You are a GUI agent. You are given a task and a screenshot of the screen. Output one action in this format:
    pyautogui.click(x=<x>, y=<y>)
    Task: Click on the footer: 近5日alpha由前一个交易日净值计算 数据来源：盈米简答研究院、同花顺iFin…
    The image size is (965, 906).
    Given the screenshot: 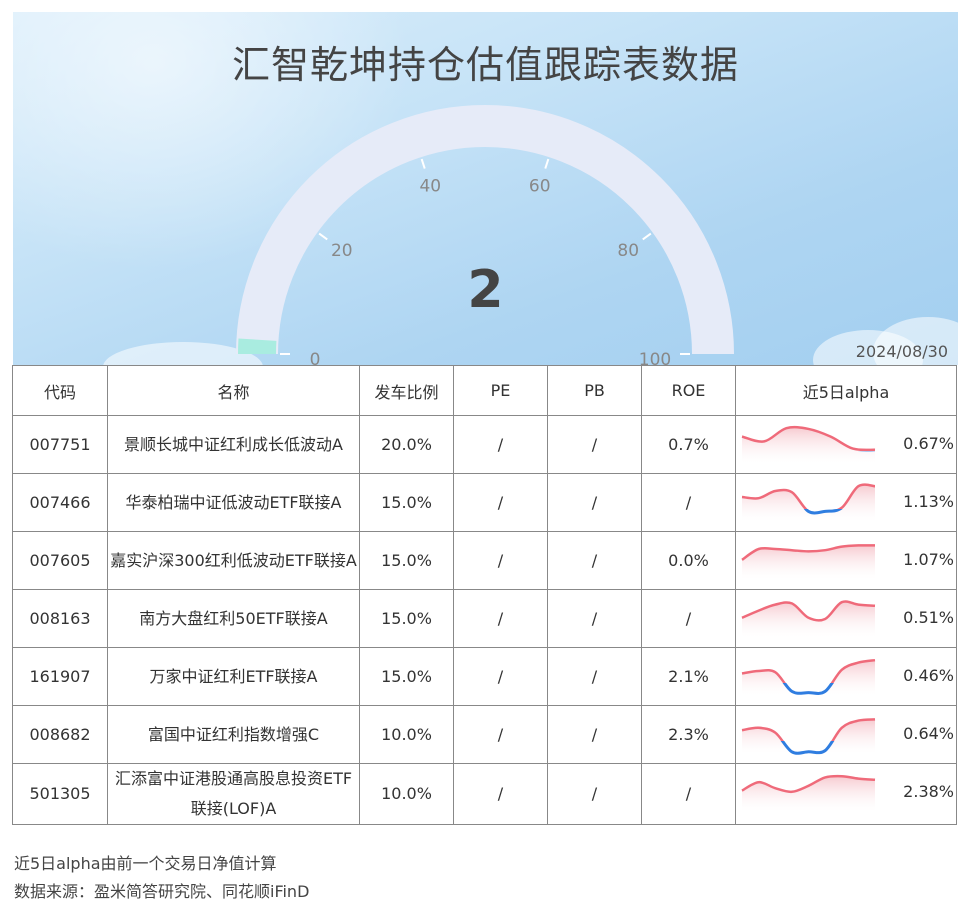 What is the action you would take?
    pyautogui.click(x=161, y=878)
    